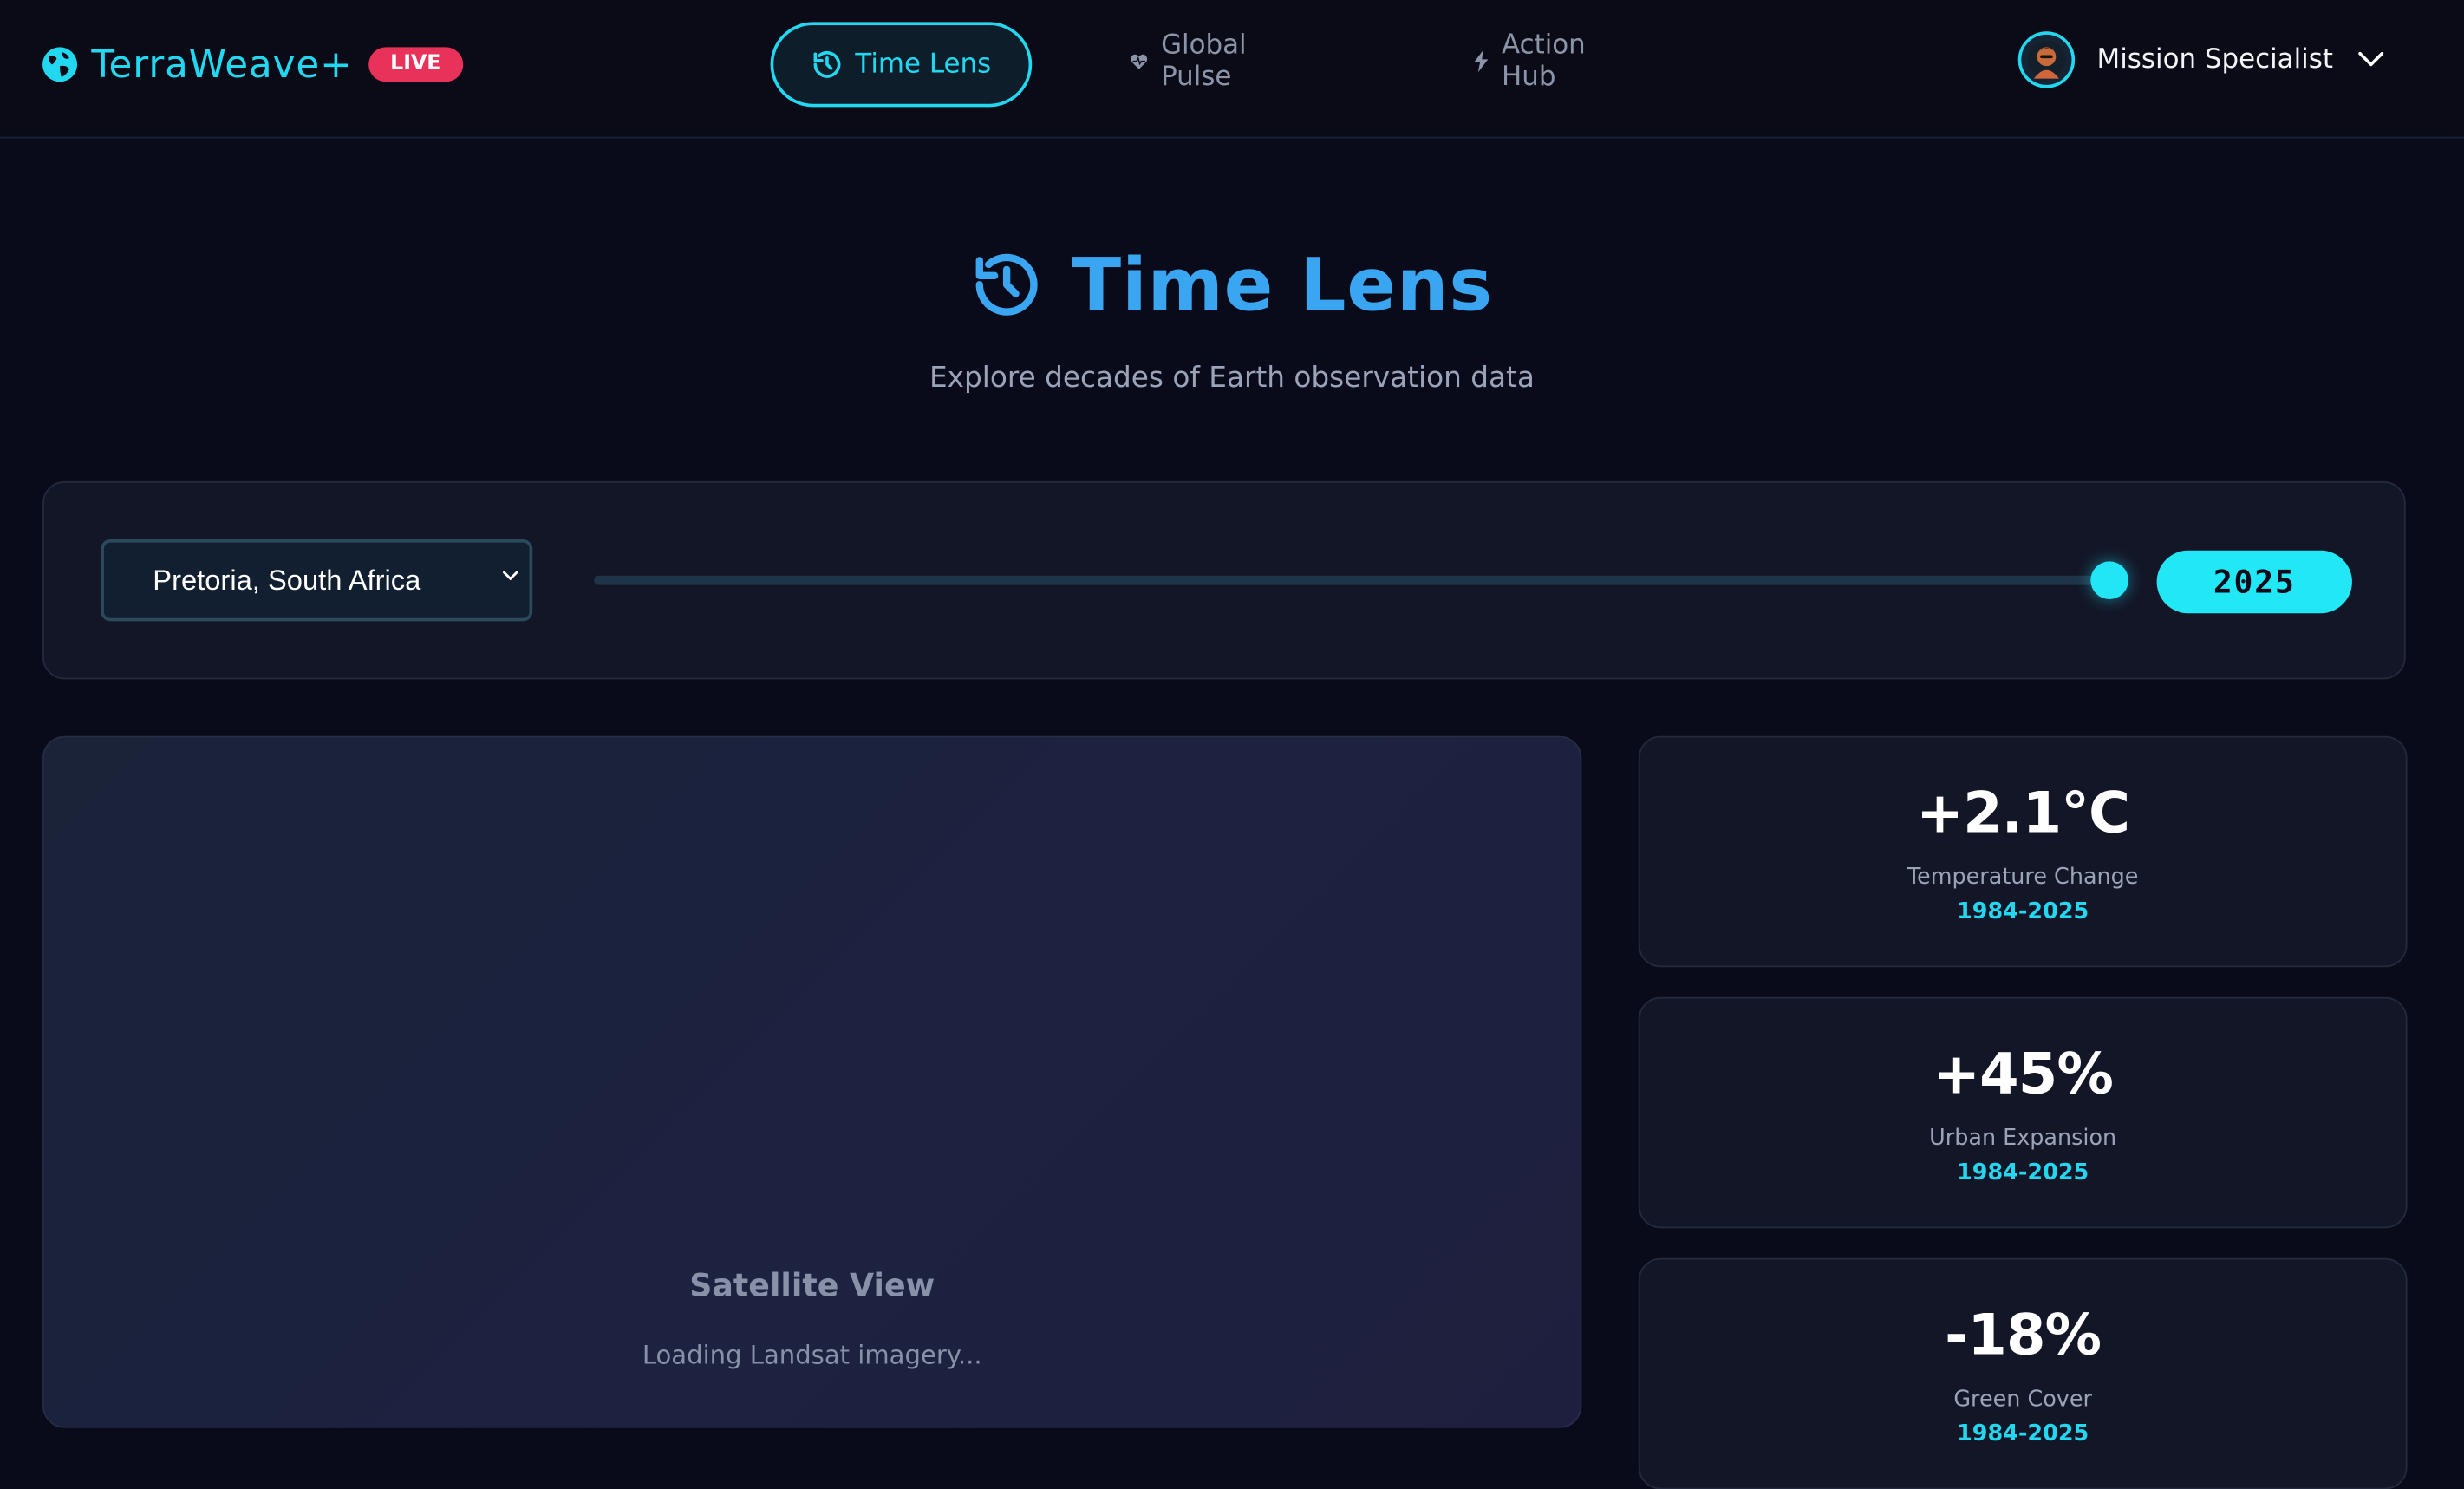  I want to click on page-title: Time Lens, so click(1232, 285).